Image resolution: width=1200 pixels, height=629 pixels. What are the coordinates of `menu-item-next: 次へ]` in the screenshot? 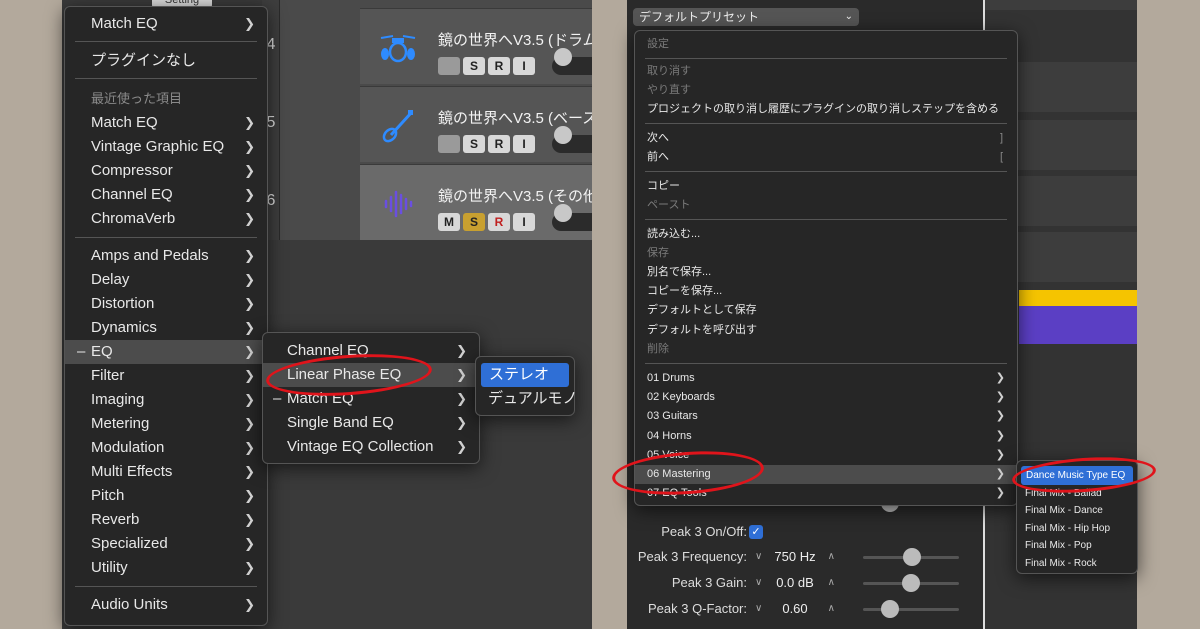 It's located at (826, 138).